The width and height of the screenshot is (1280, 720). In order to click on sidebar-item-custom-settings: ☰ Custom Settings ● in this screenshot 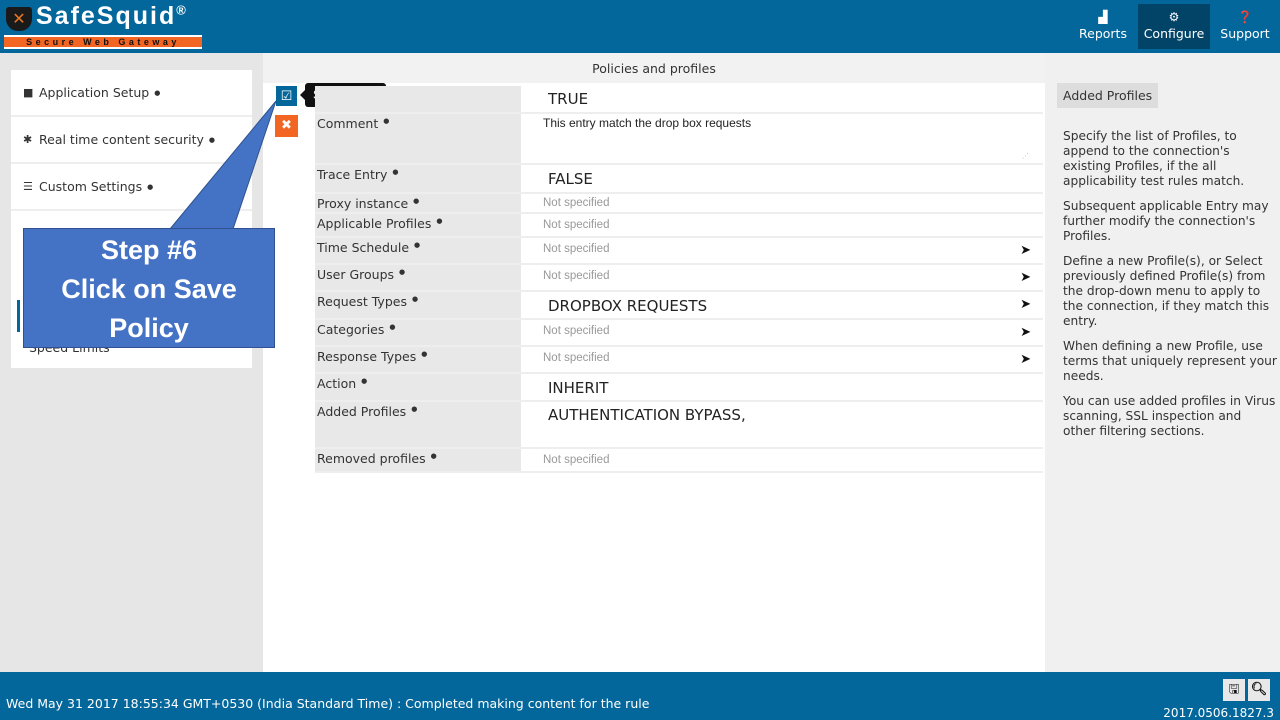, I will do `click(131, 187)`.